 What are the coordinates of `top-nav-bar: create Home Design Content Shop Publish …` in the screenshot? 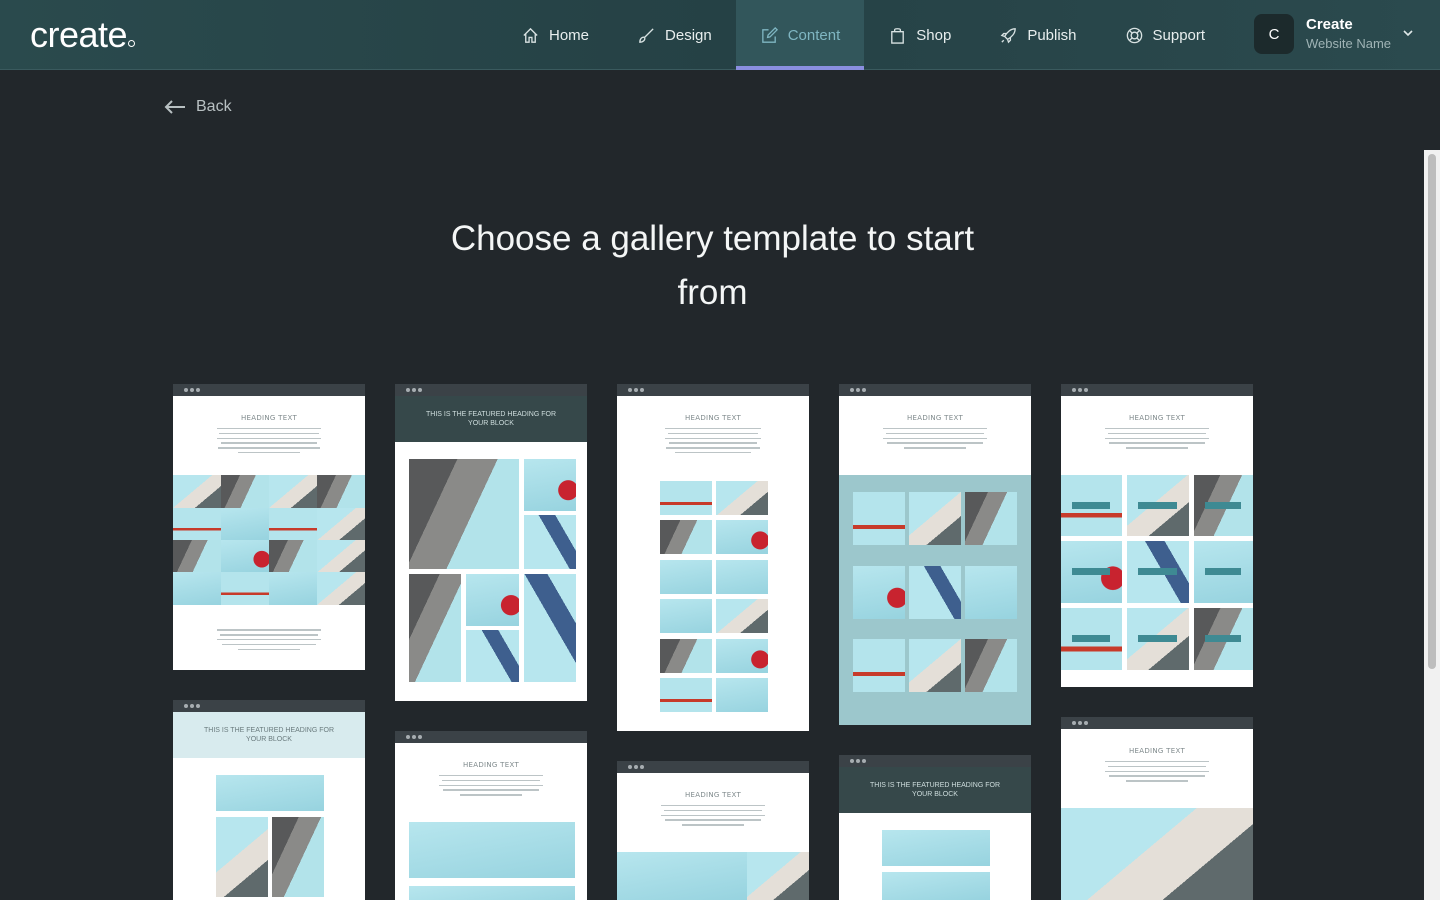 It's located at (720, 35).